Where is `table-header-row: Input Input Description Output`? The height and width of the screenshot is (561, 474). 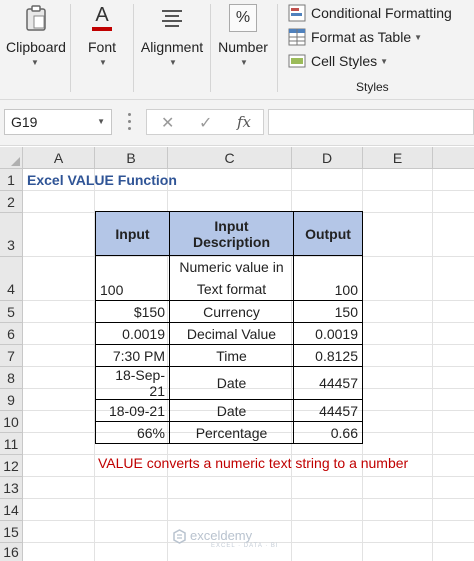
table-header-row: Input Input Description Output is located at coordinates (229, 233).